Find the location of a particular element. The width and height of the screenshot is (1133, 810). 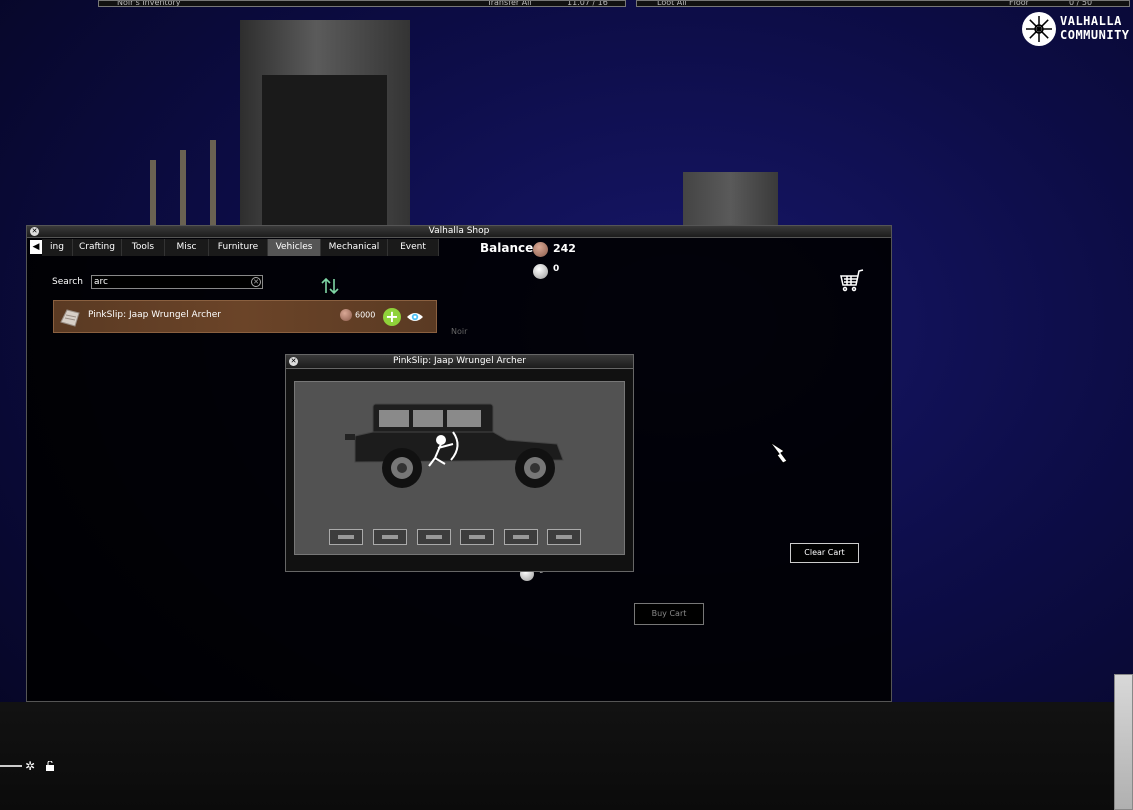

logo-text: VALHALLA COMMUNITY is located at coordinates (1095, 28).